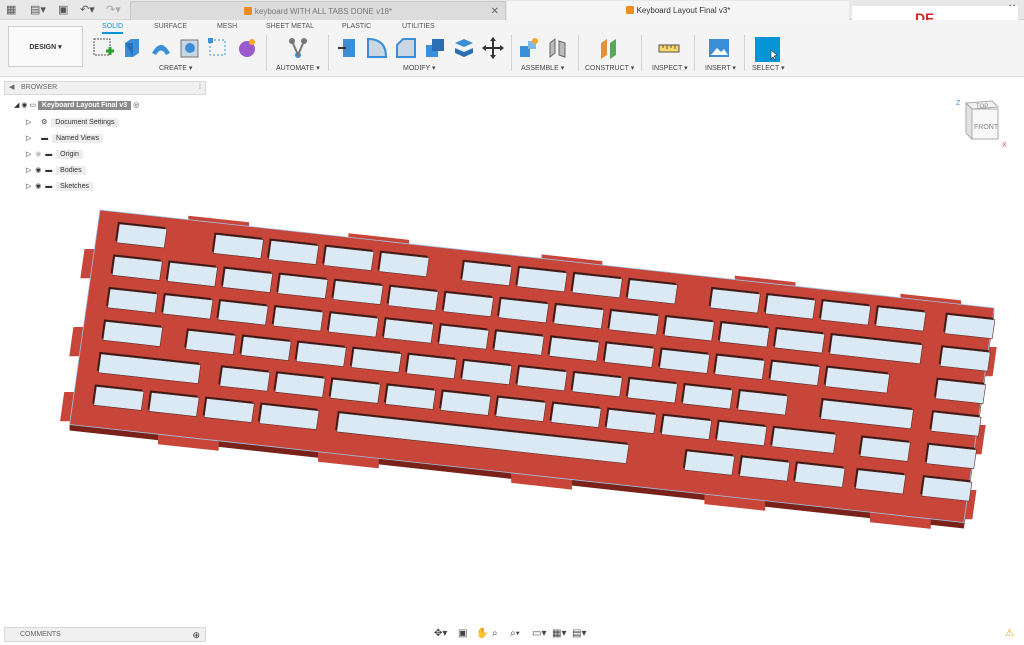 This screenshot has height=645, width=1024. I want to click on activate-radio-icon: ◎, so click(136, 105).